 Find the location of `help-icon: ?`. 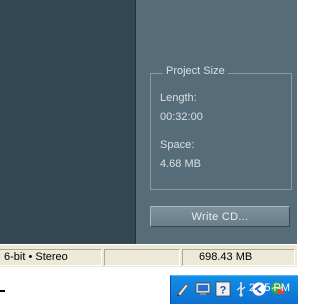

help-icon: ? is located at coordinates (223, 289).